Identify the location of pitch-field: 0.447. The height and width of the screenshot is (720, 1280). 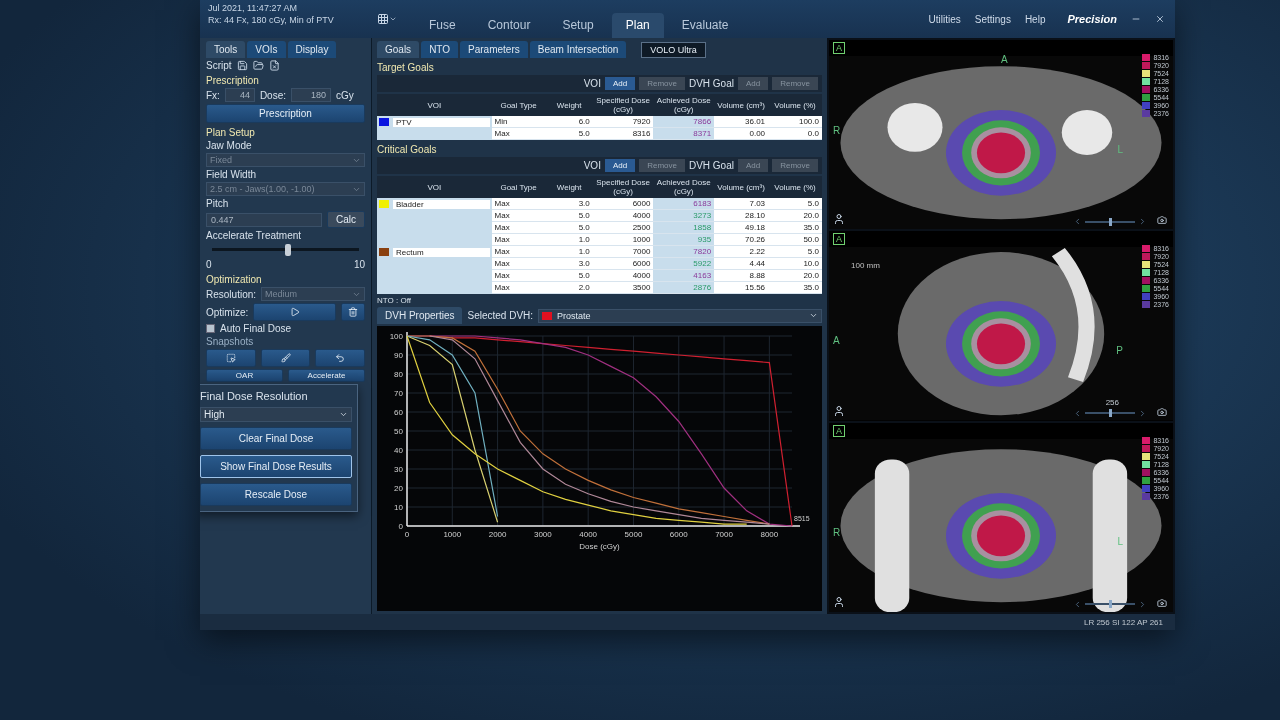
(264, 219).